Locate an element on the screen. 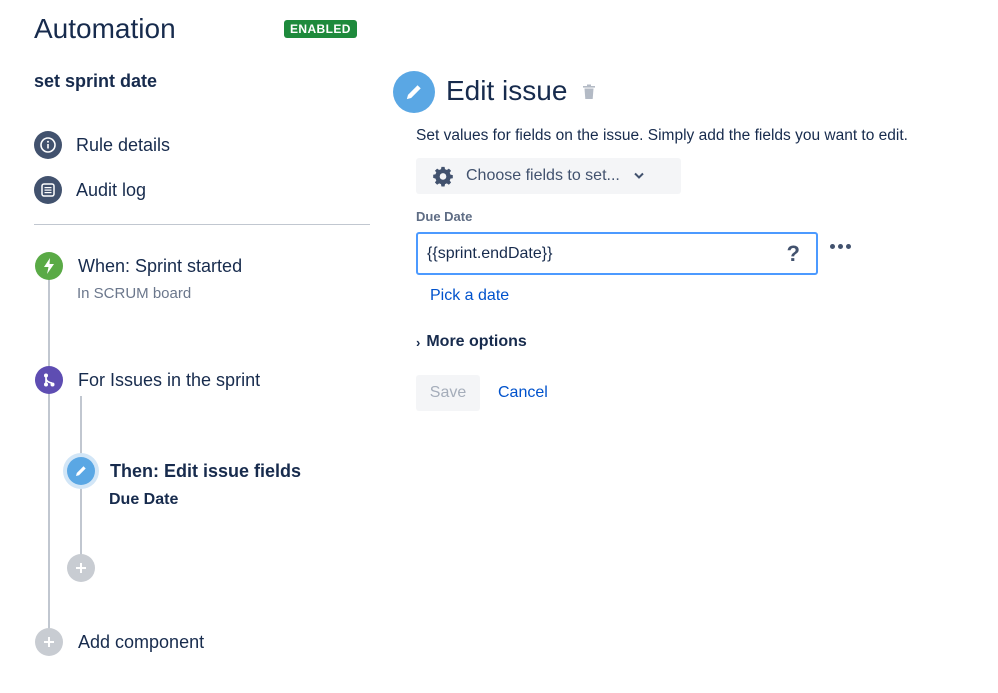 The image size is (998, 693). lightning-icon is located at coordinates (49, 266).